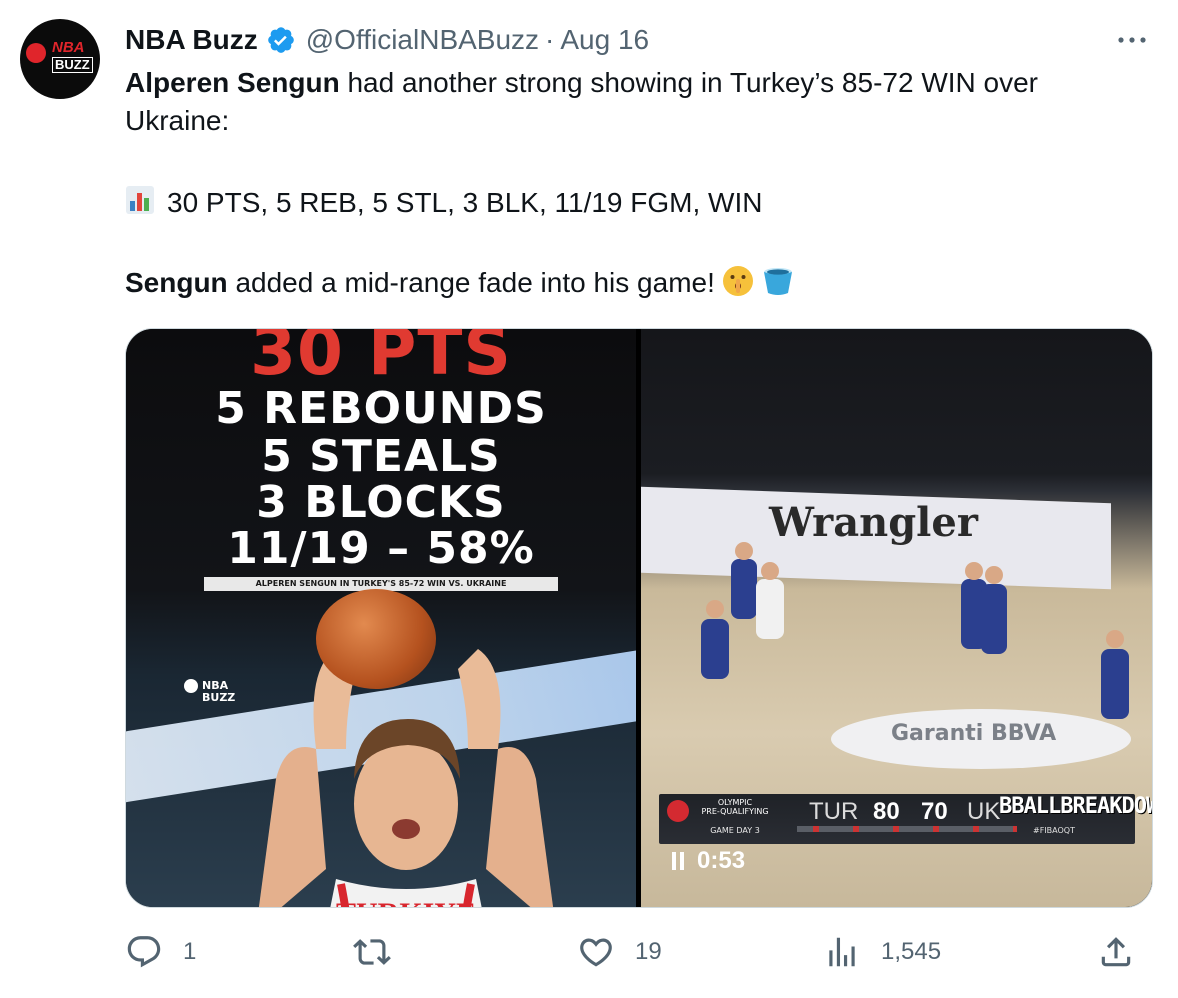  I want to click on share-button, so click(1116, 952).